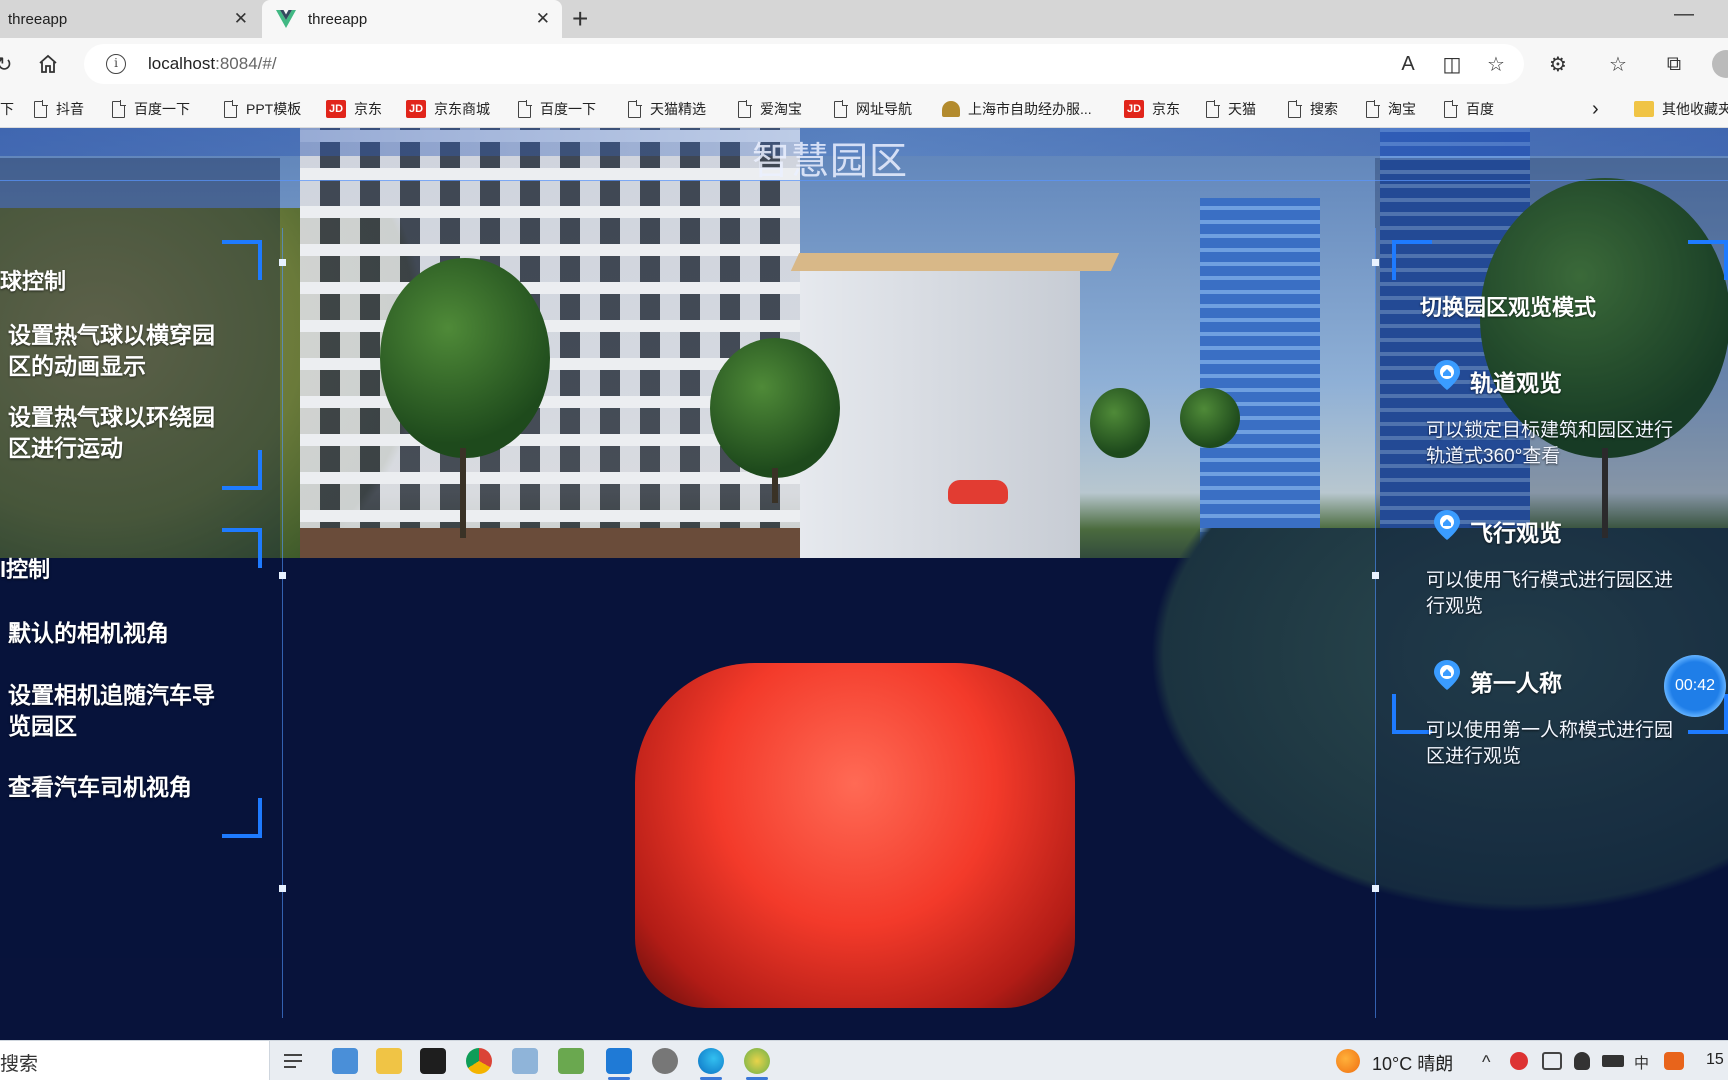 The image size is (1728, 1080). Describe the element at coordinates (855, 835) in the screenshot. I see `red-car` at that location.